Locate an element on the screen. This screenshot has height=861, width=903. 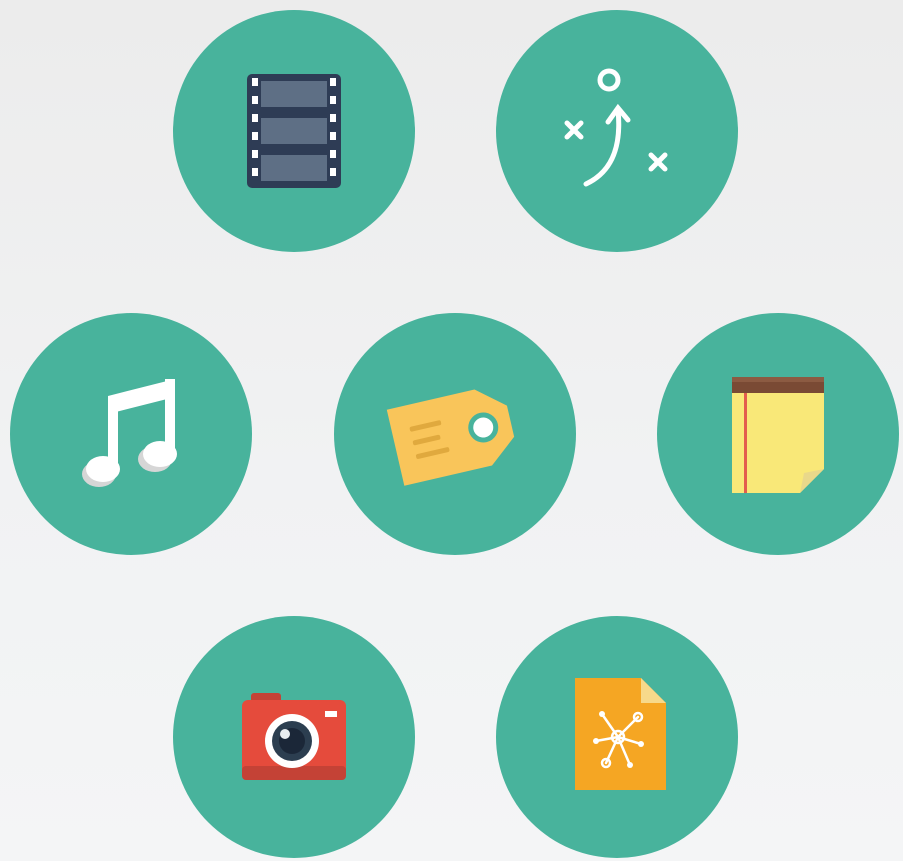
camera-icon is located at coordinates (294, 737).